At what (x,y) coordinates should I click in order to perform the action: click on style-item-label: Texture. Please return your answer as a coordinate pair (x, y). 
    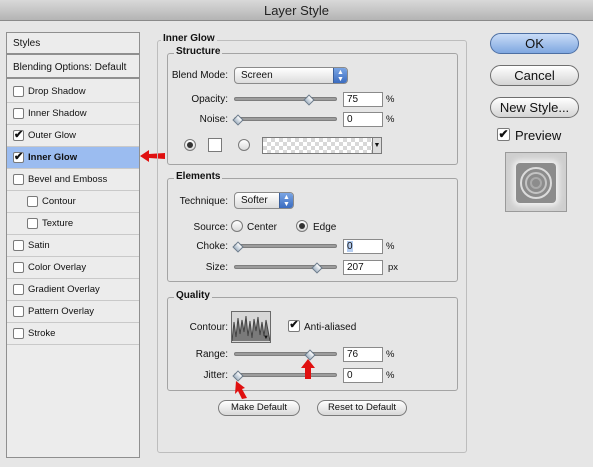
    Looking at the image, I should click on (58, 223).